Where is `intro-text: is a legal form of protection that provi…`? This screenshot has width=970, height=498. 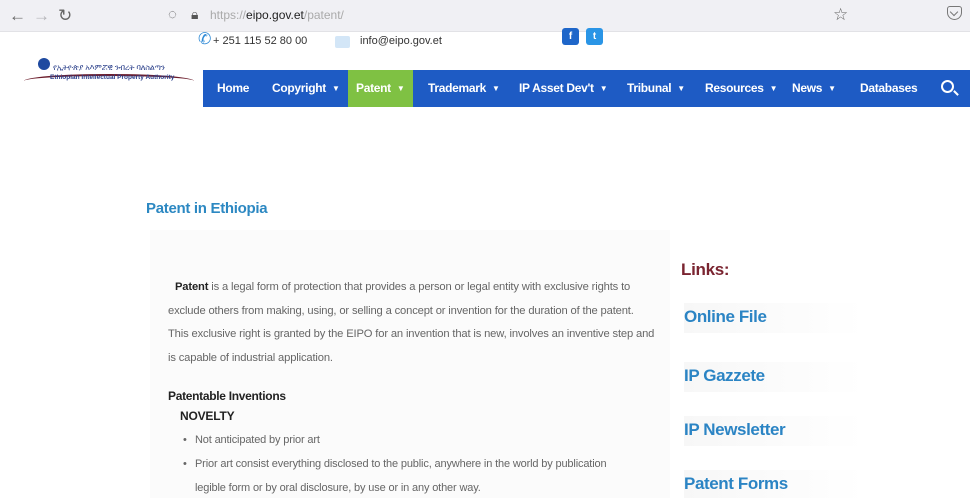 intro-text: is a legal form of protection that provi… is located at coordinates (411, 322).